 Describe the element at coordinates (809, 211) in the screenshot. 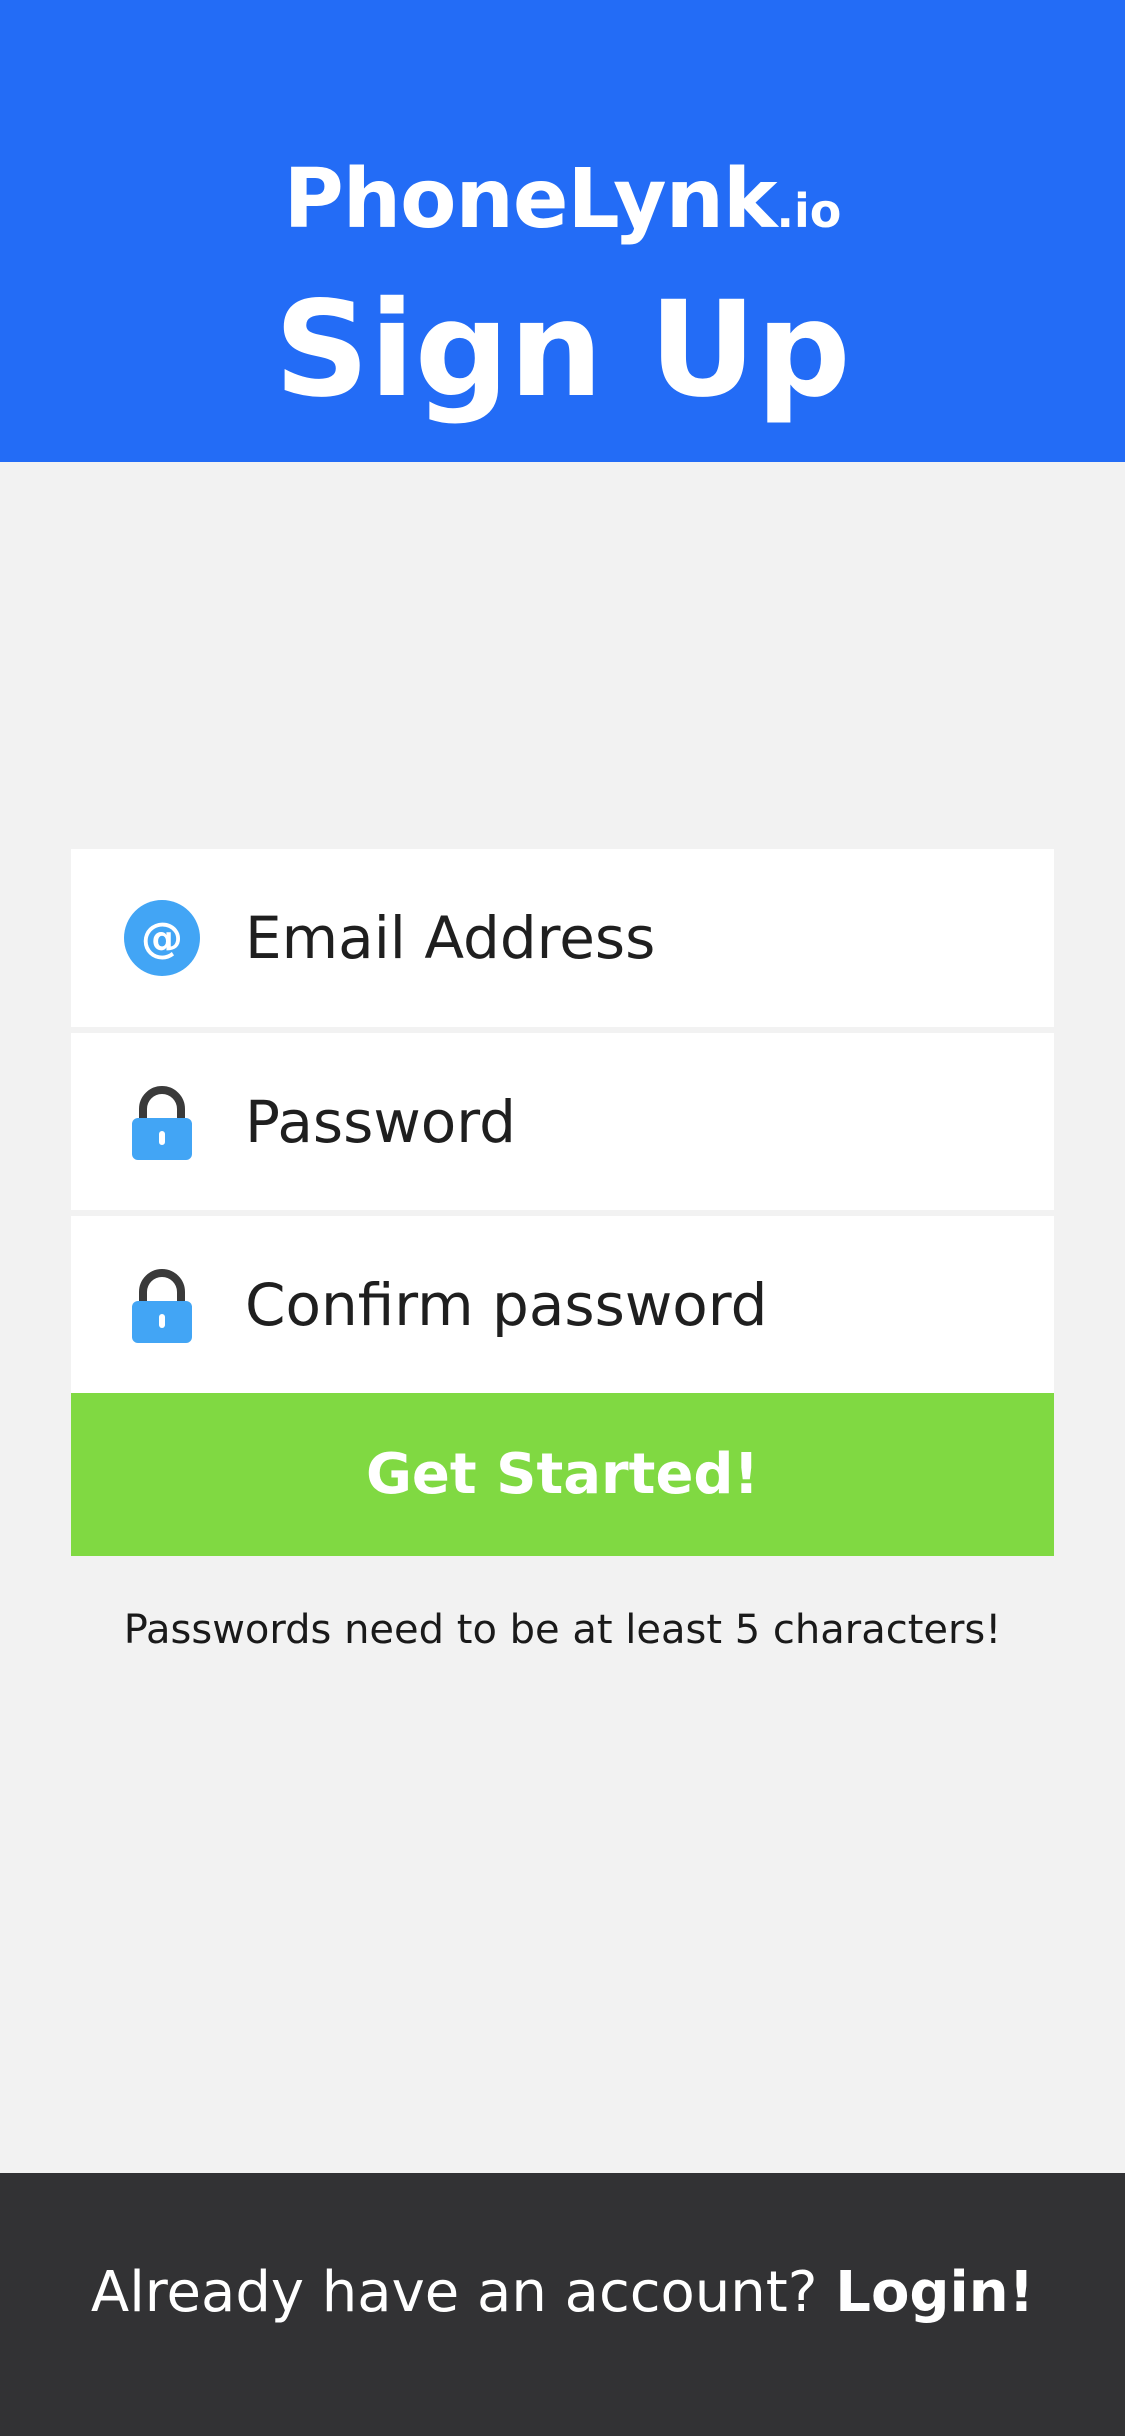

I see `logo-suffix: .io` at that location.